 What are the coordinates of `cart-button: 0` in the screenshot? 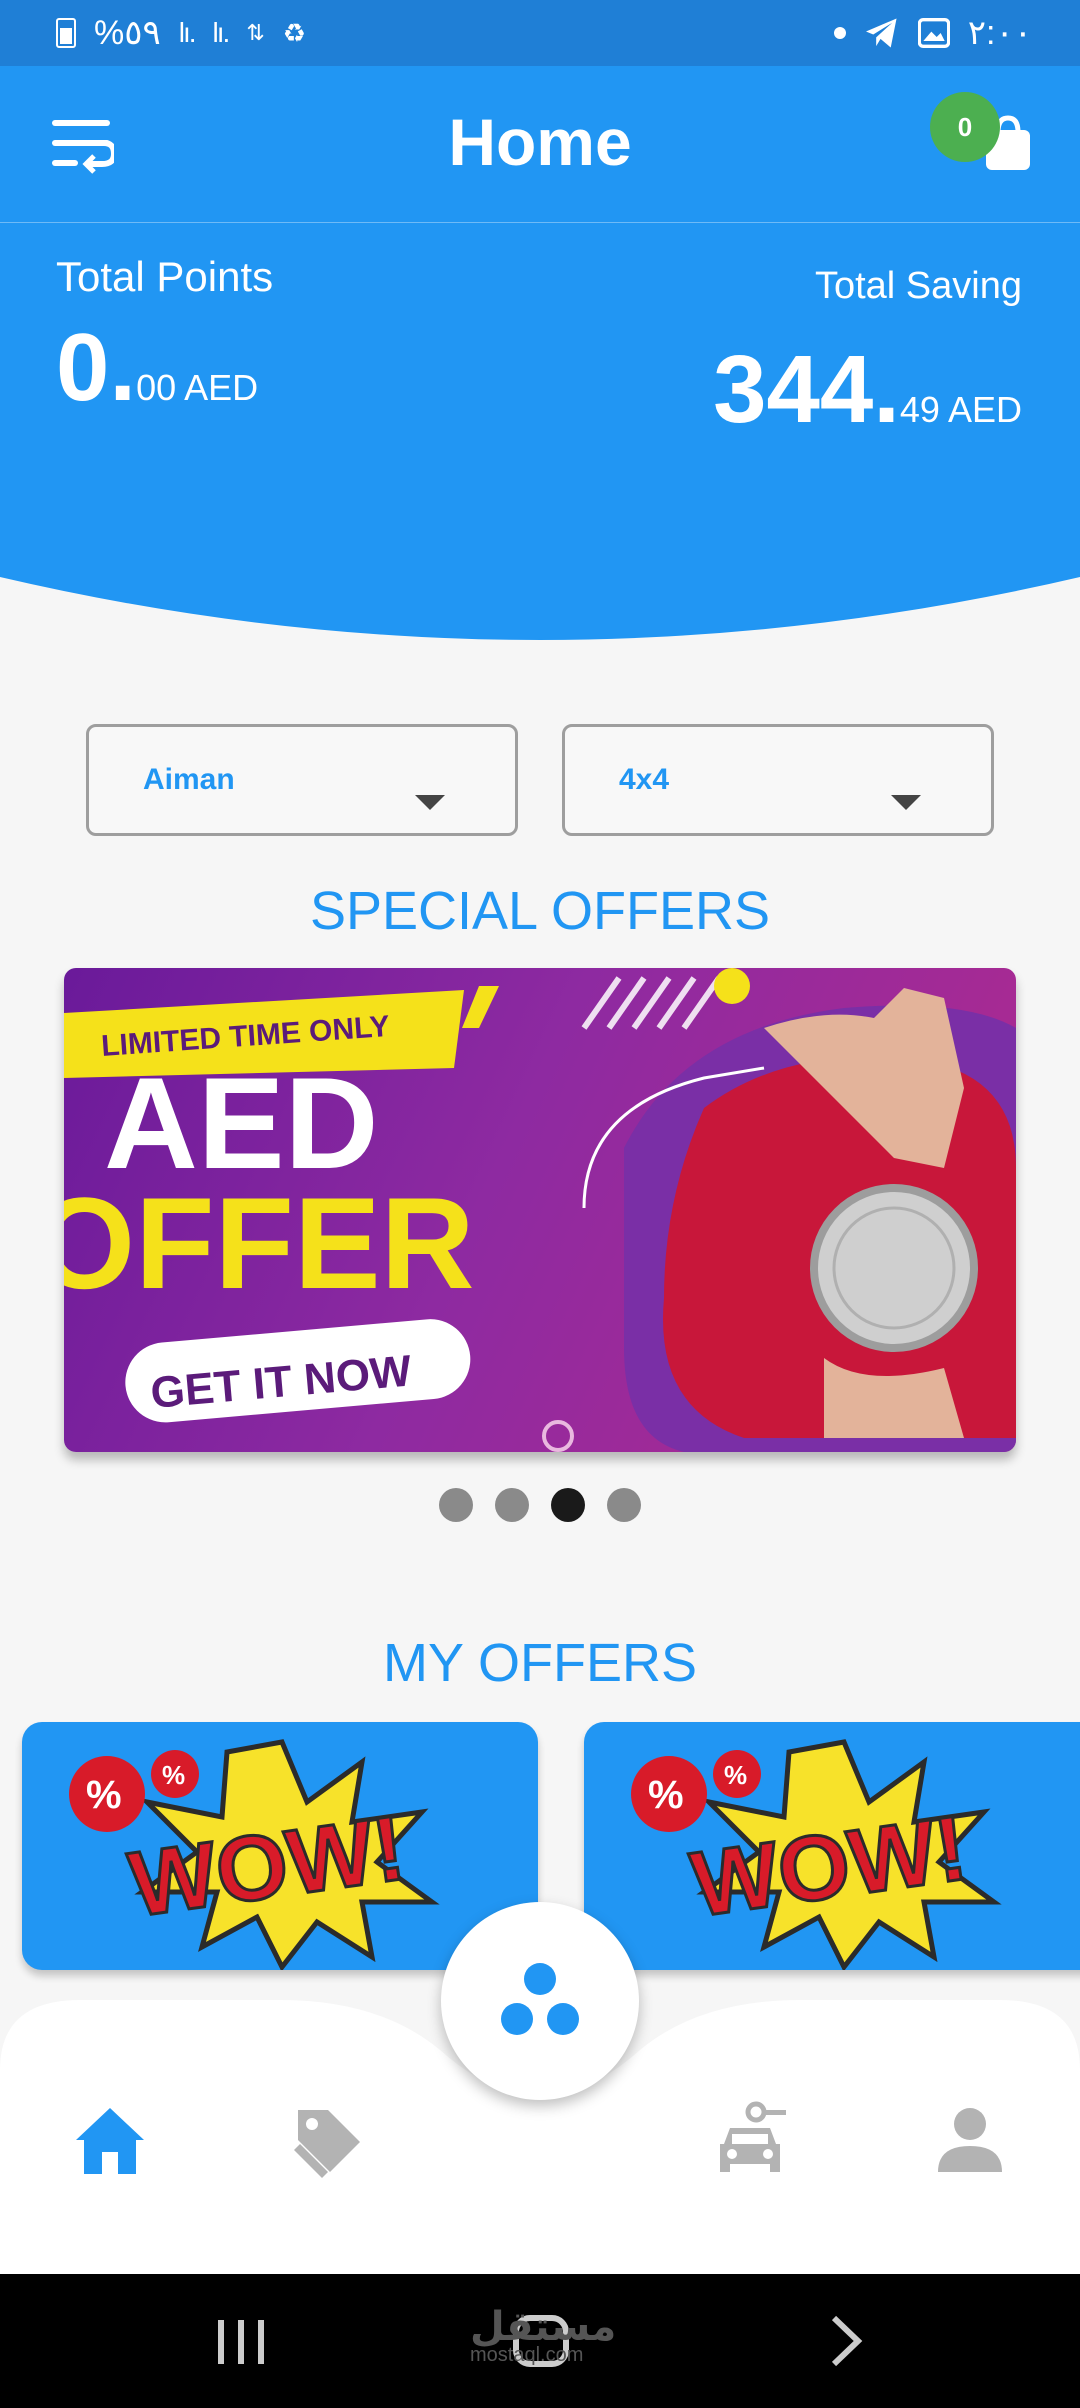 It's located at (985, 142).